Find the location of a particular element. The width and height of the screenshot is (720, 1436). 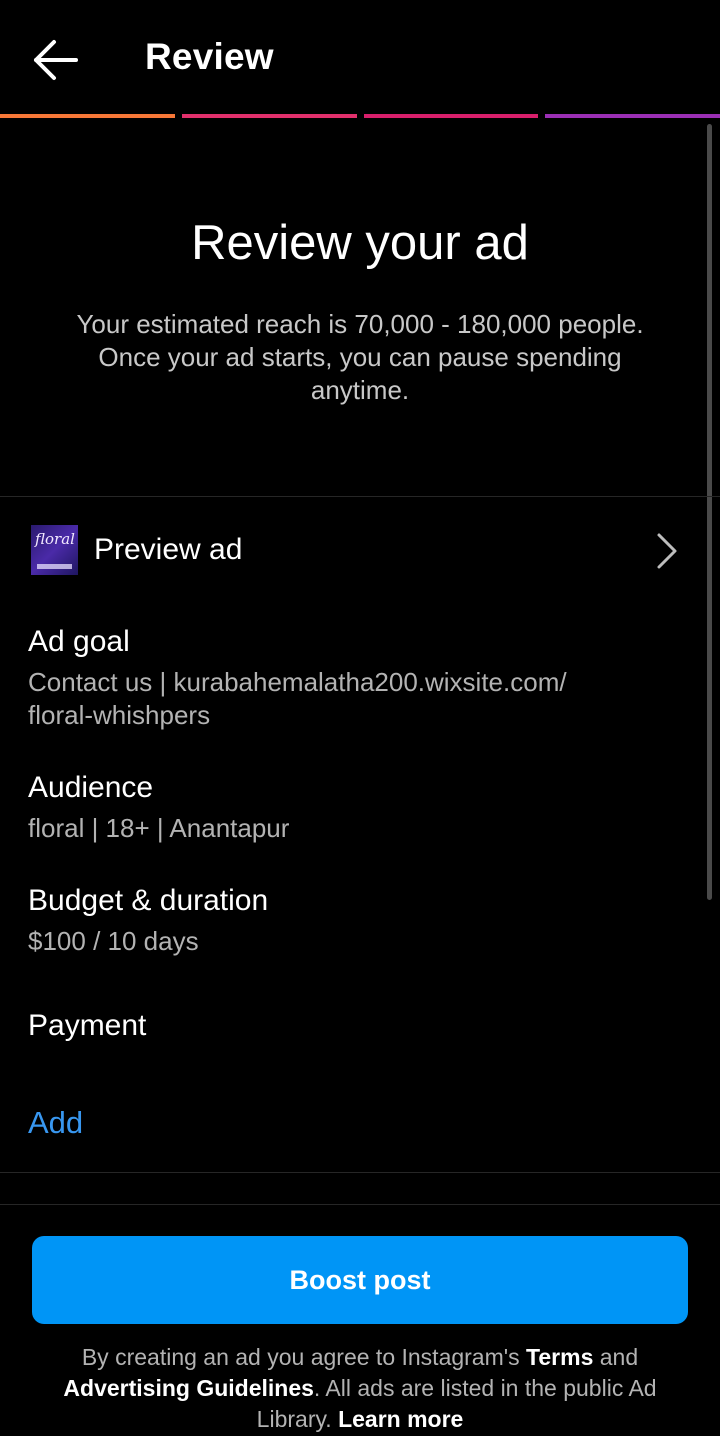

advertising-guidelines-link: Advertising Guidelines is located at coordinates (188, 1388).